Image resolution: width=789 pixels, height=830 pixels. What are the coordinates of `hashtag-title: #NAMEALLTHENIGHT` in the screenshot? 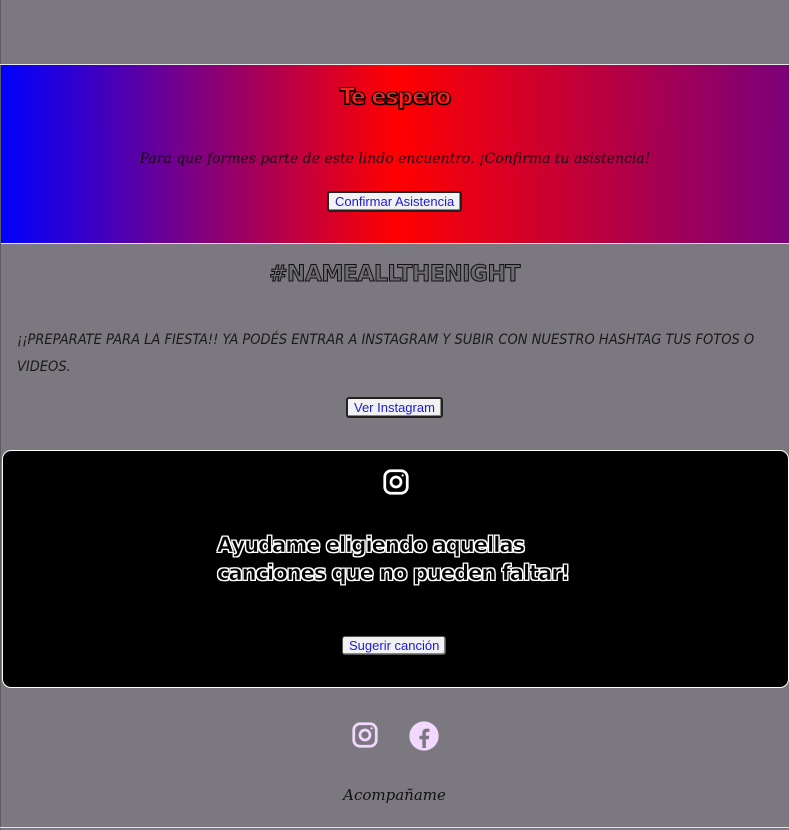 It's located at (395, 275).